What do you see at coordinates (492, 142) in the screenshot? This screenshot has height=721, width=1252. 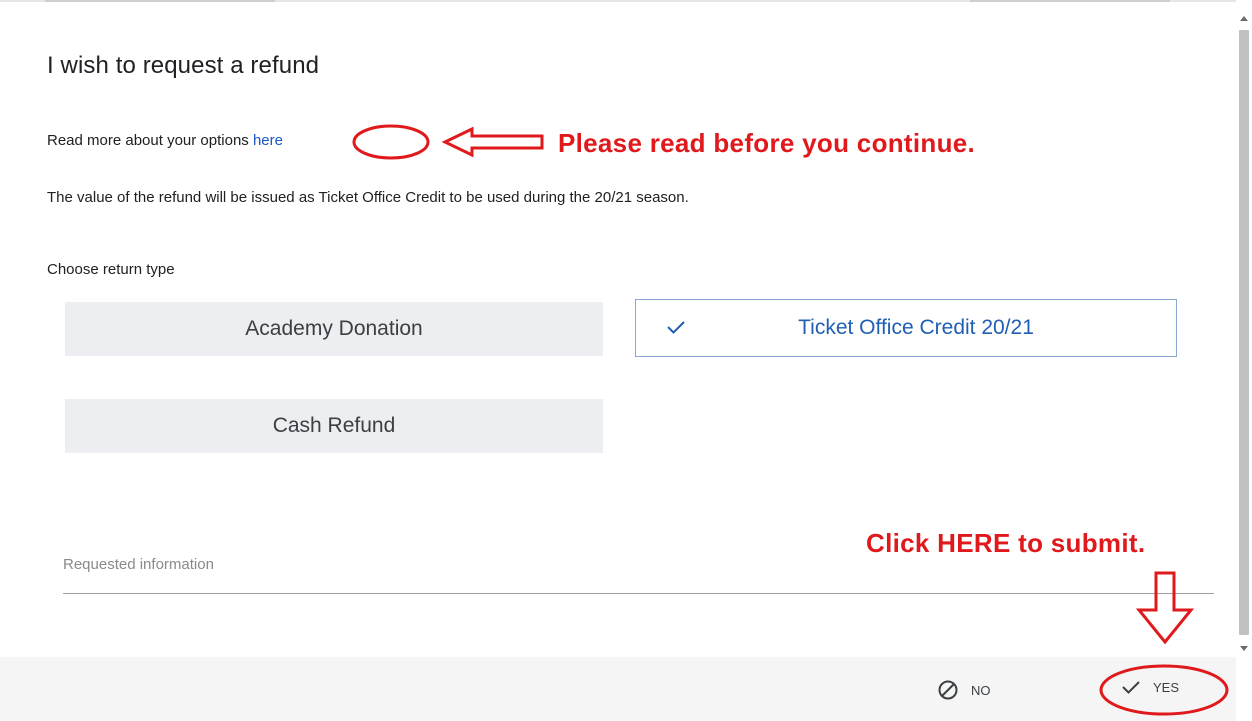 I see `left-arrow-icon` at bounding box center [492, 142].